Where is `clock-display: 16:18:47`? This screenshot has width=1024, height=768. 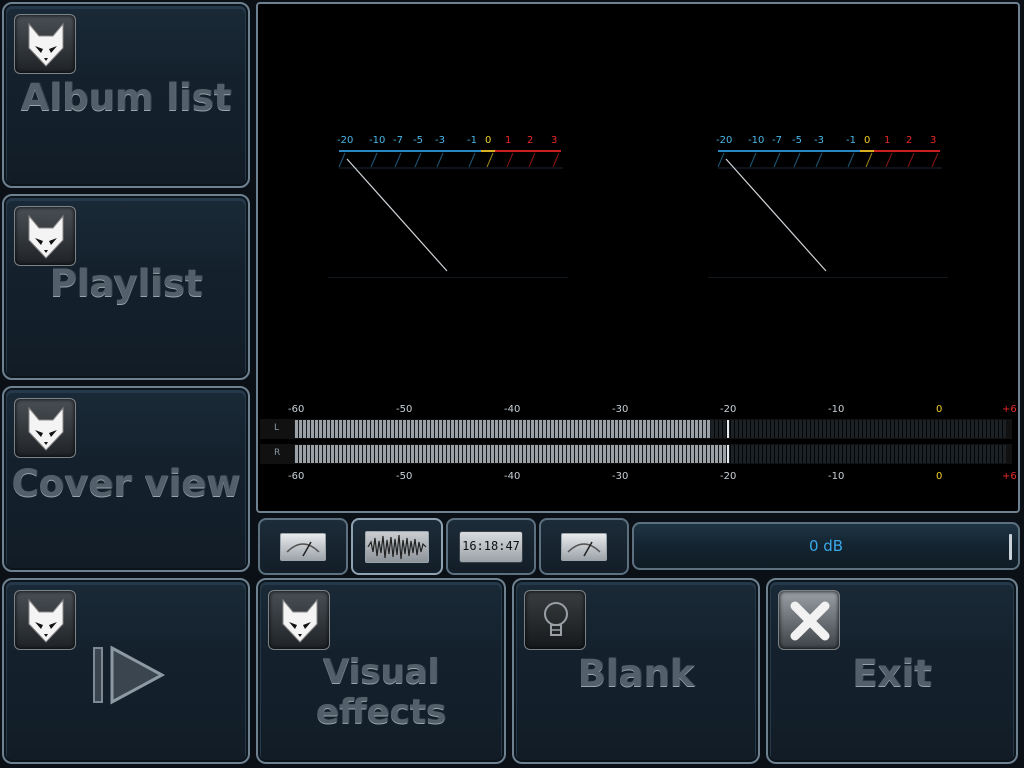
clock-display: 16:18:47 is located at coordinates (491, 546).